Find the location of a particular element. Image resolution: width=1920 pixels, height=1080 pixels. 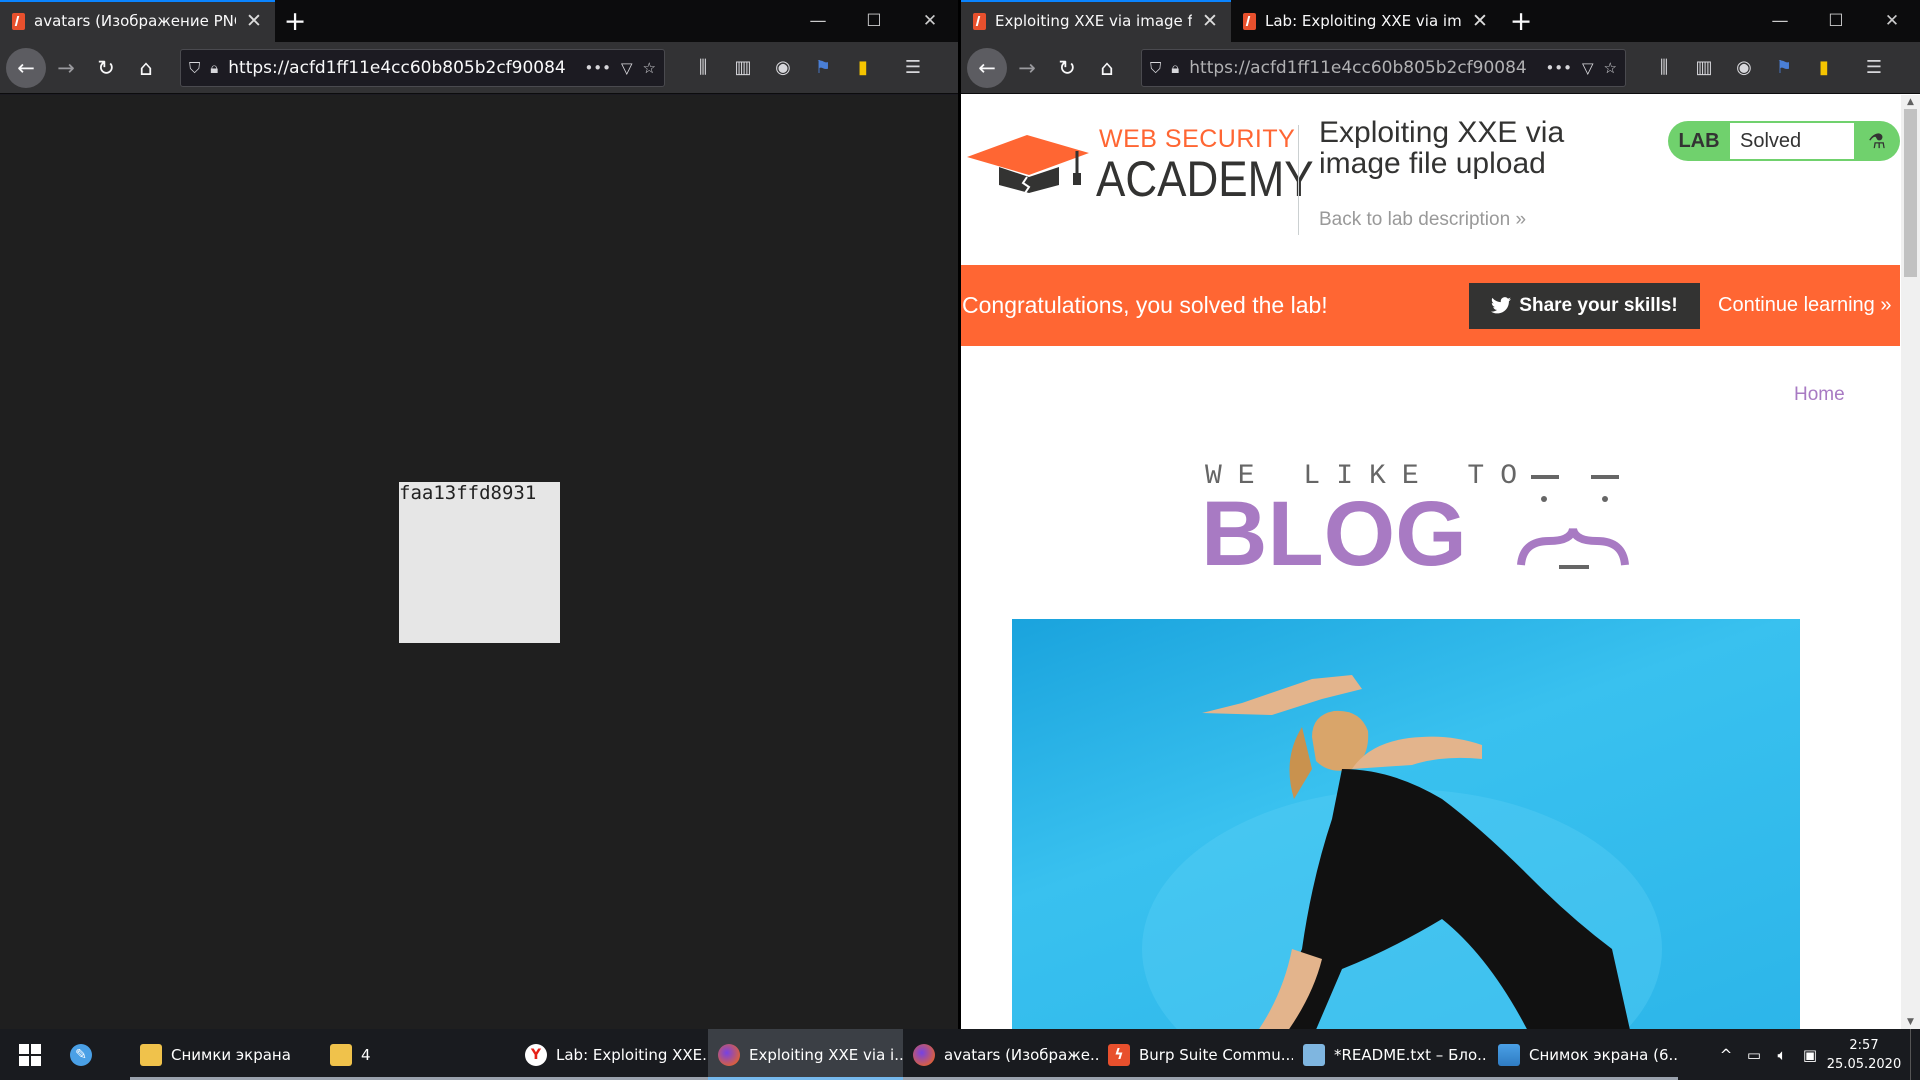

lab-status-widget: LAB Solved ⚗ is located at coordinates (1784, 141).